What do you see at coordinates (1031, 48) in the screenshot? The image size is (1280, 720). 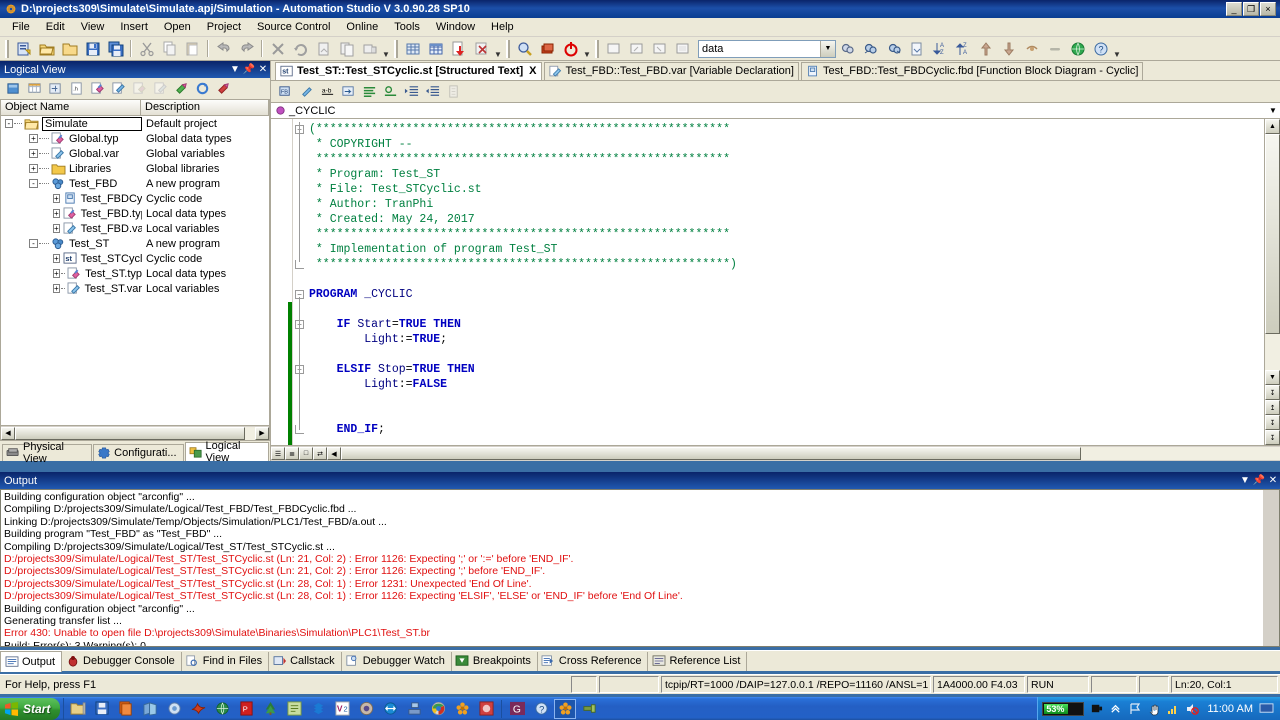 I see `watch-icon` at bounding box center [1031, 48].